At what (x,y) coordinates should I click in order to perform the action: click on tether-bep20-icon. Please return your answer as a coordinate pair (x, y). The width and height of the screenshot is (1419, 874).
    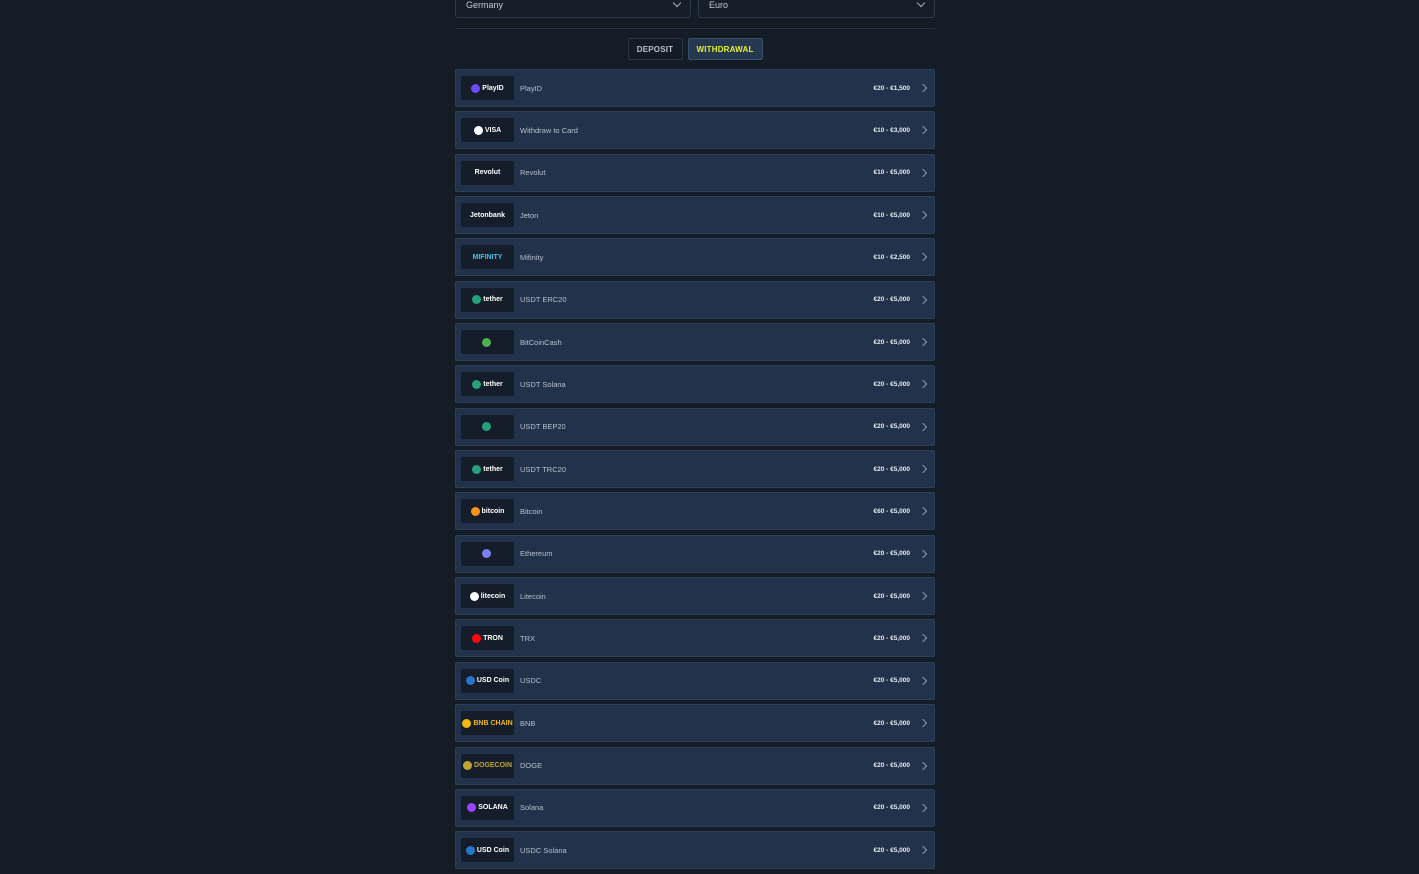
    Looking at the image, I should click on (487, 426).